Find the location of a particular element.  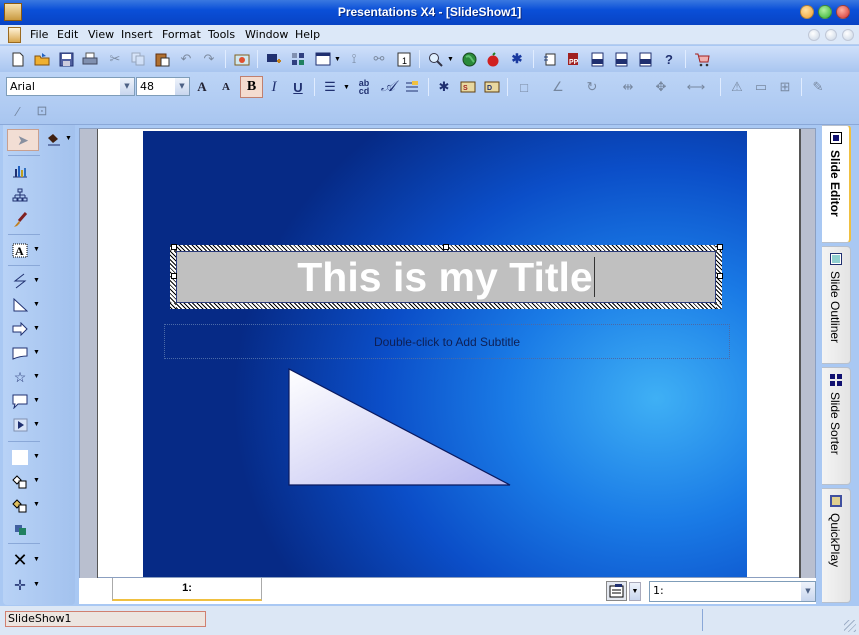

undo-icon: ↶ is located at coordinates (186, 59).